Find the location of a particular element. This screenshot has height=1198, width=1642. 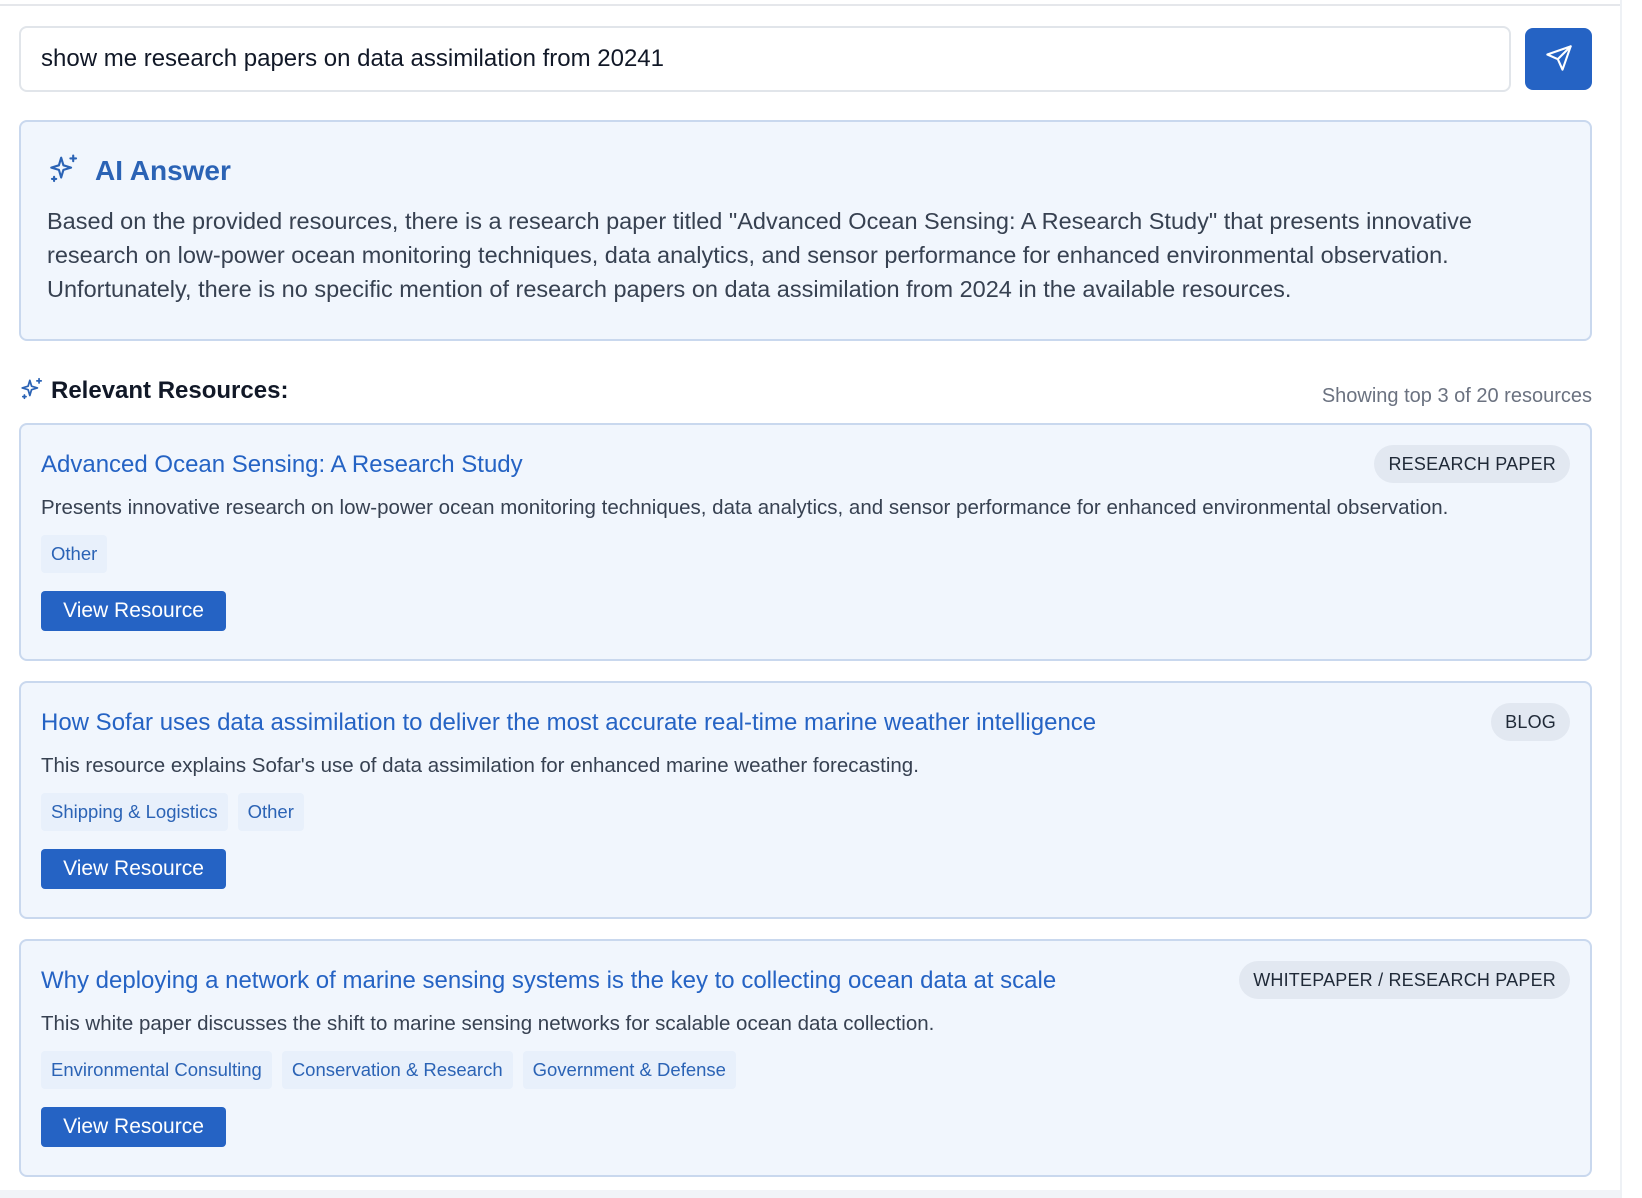

search-bar is located at coordinates (805, 59).